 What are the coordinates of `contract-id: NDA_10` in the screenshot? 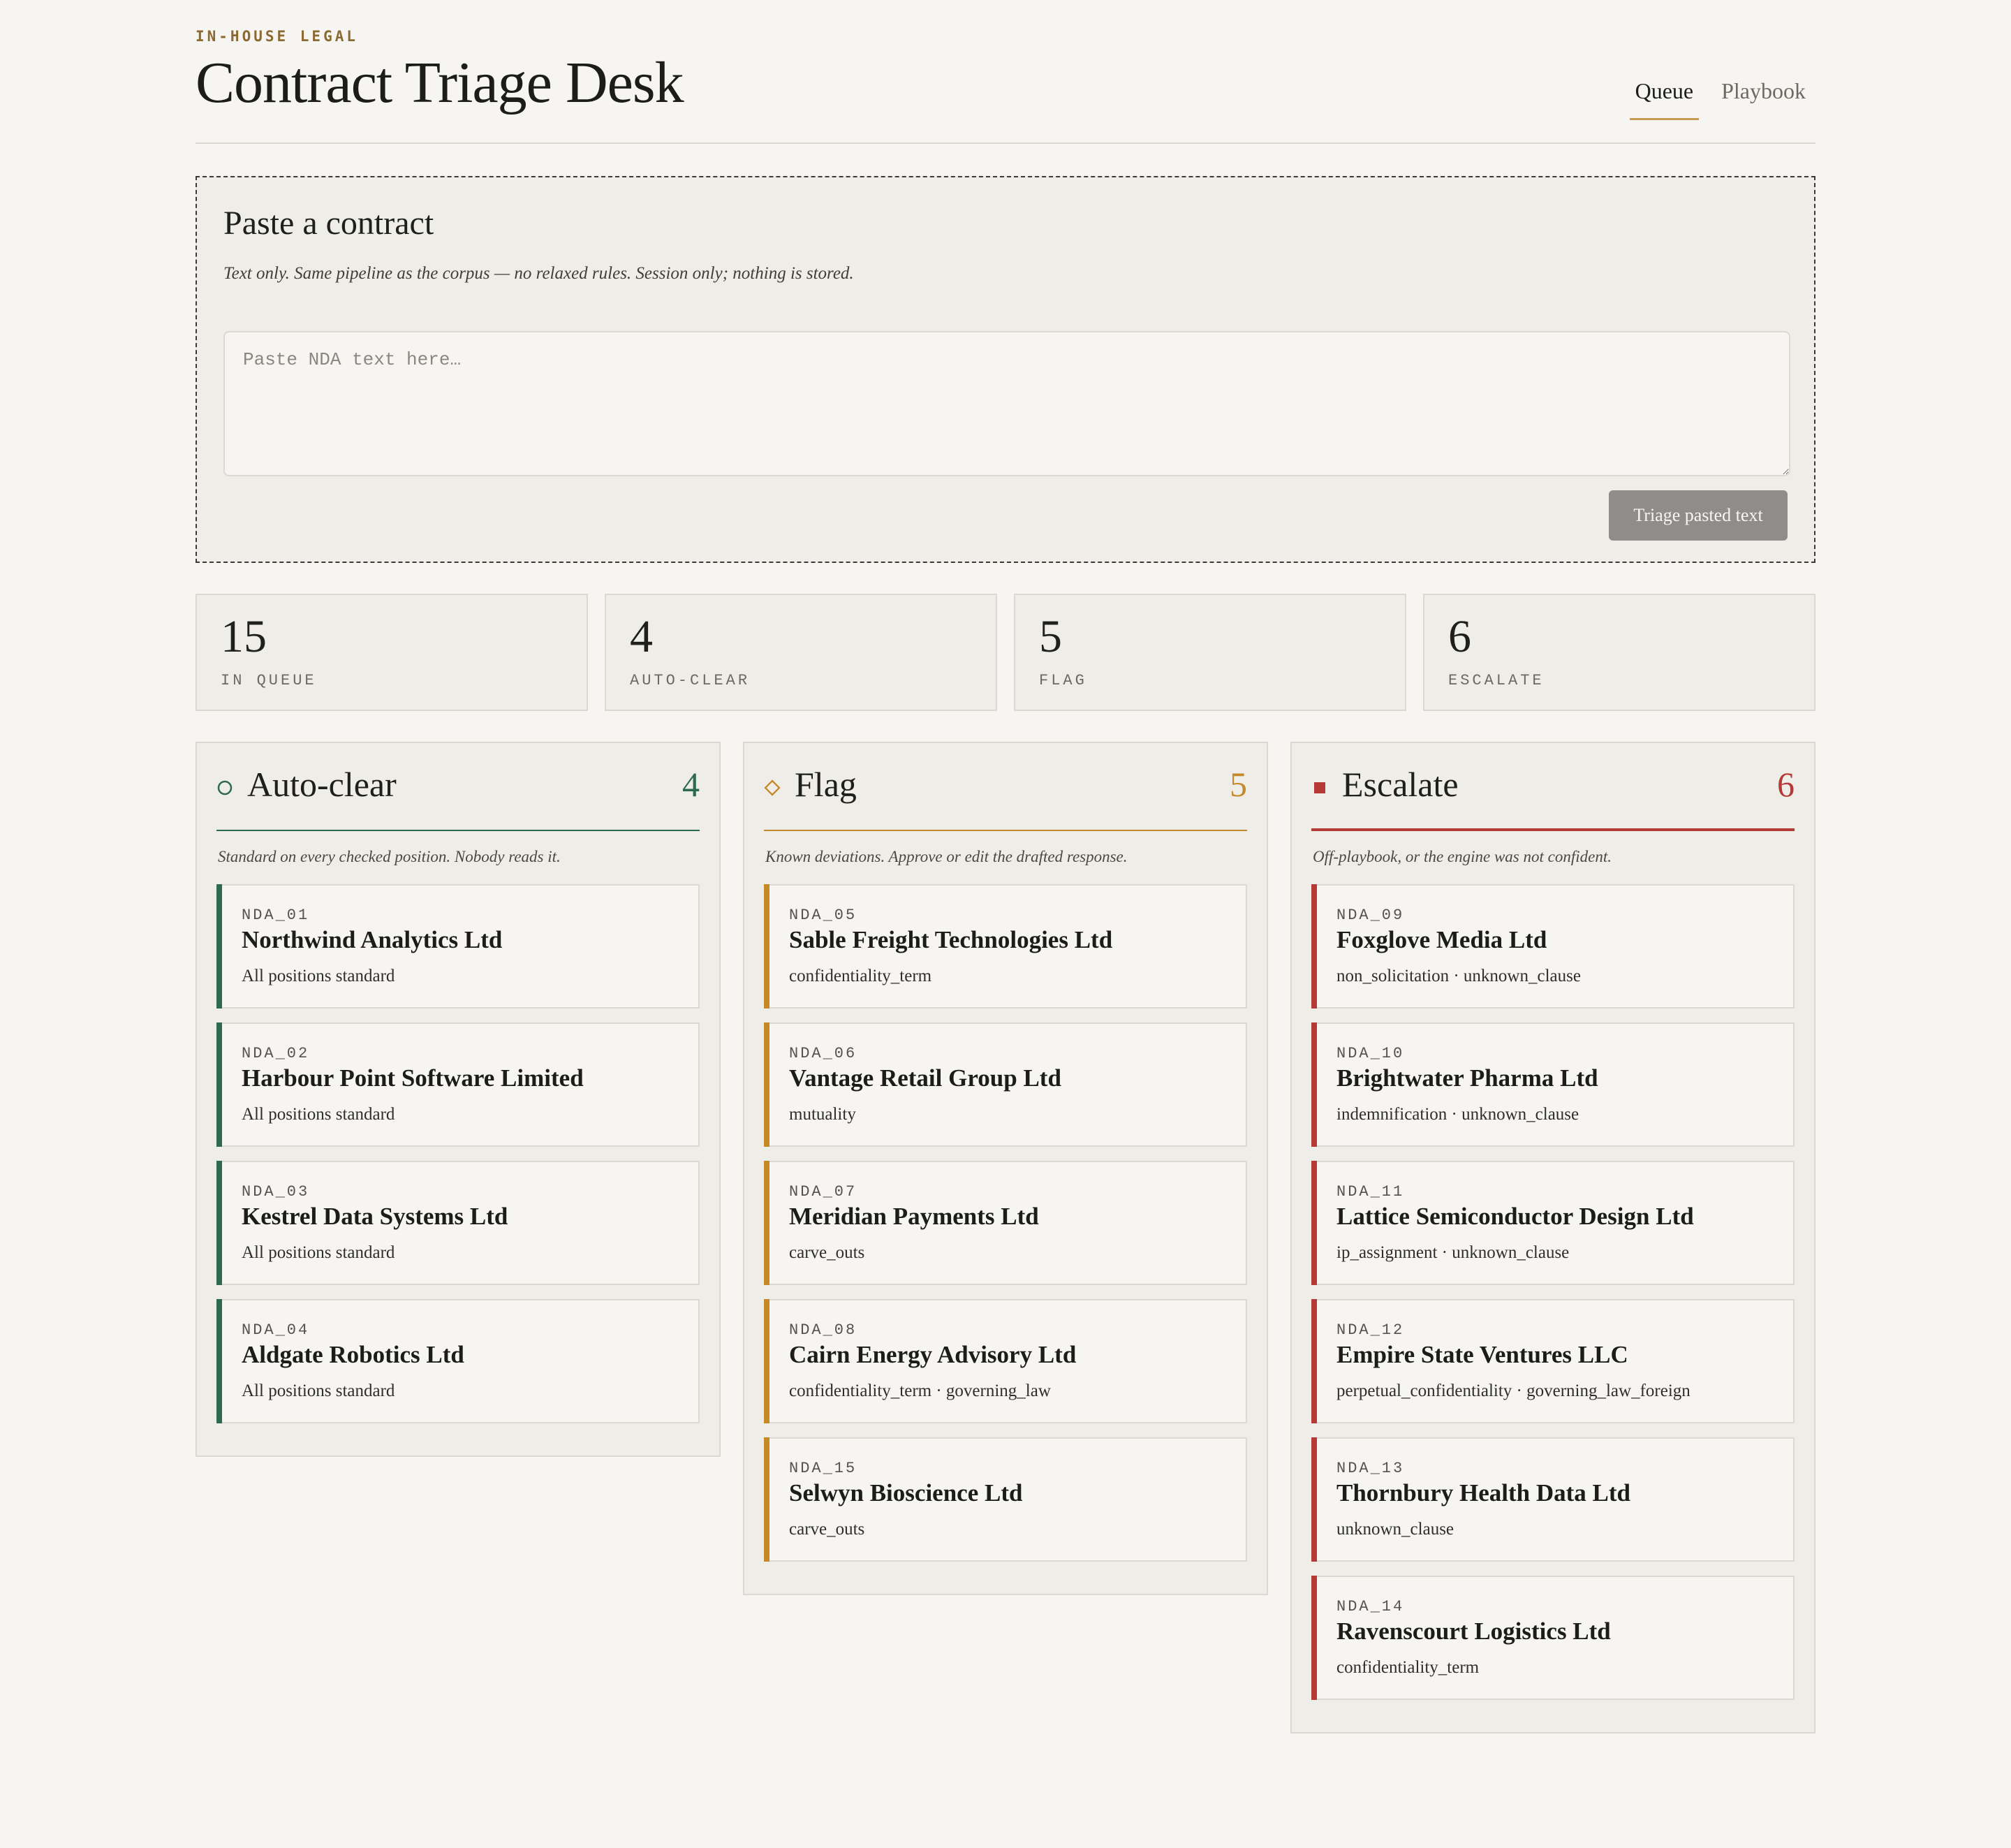 It's located at (1370, 1053).